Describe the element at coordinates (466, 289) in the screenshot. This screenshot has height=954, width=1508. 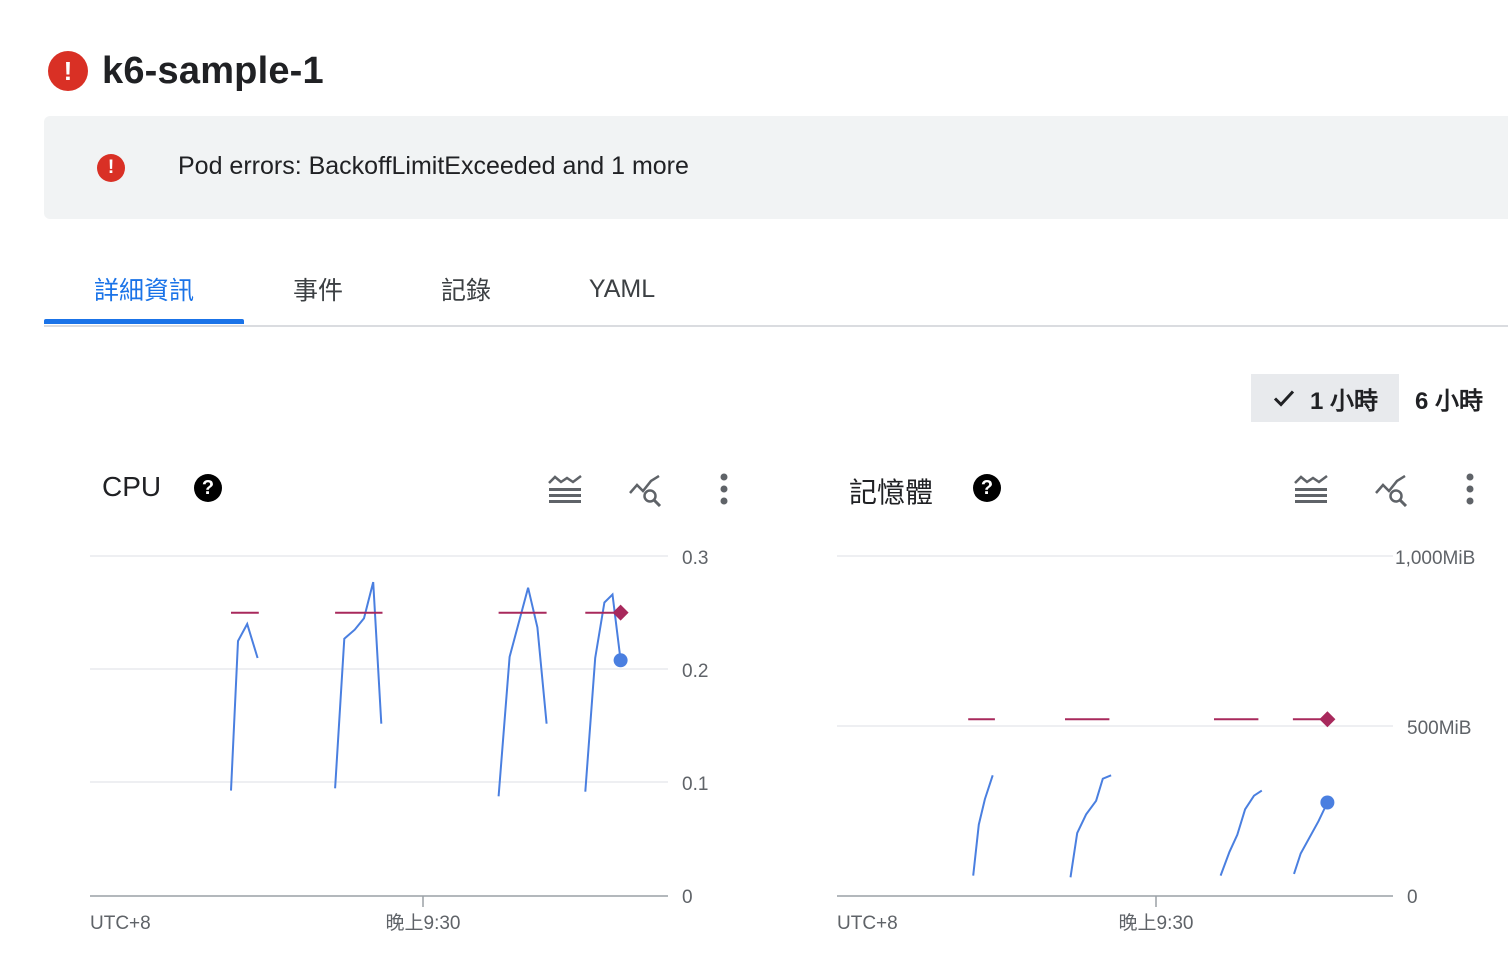
I see `tab-logs: 記錄` at that location.